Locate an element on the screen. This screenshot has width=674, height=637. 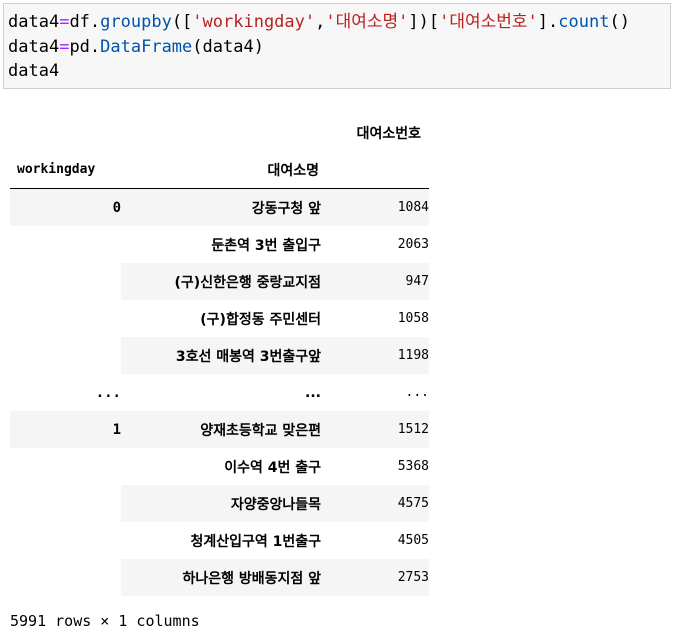
code-token: groupby is located at coordinates (136, 22).